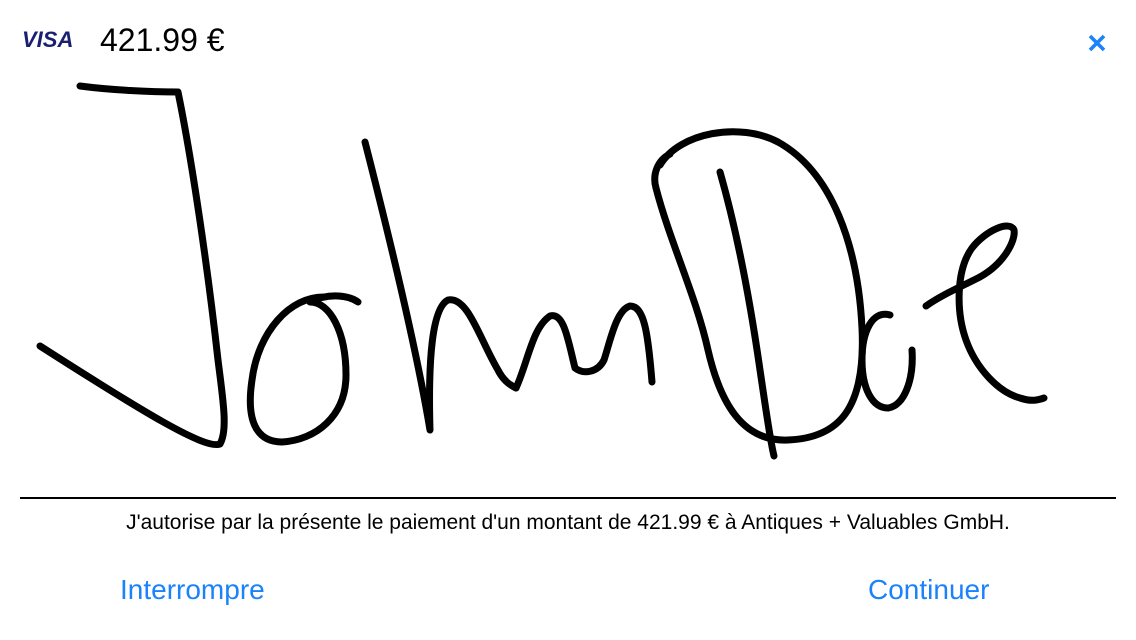 This screenshot has height=640, width=1136. I want to click on continue-button: Continuer, so click(928, 590).